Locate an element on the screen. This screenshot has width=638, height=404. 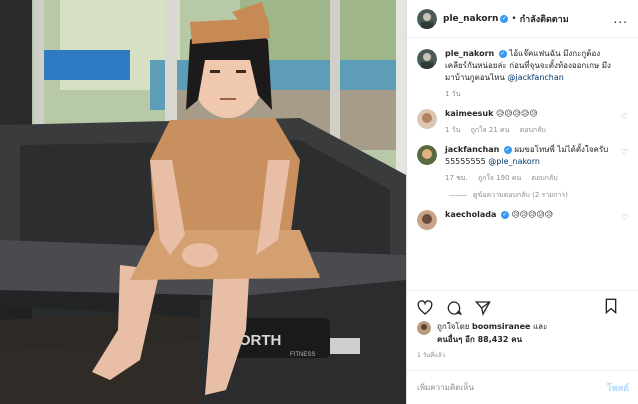
owner-username: ple_nakorn is located at coordinates (470, 19).